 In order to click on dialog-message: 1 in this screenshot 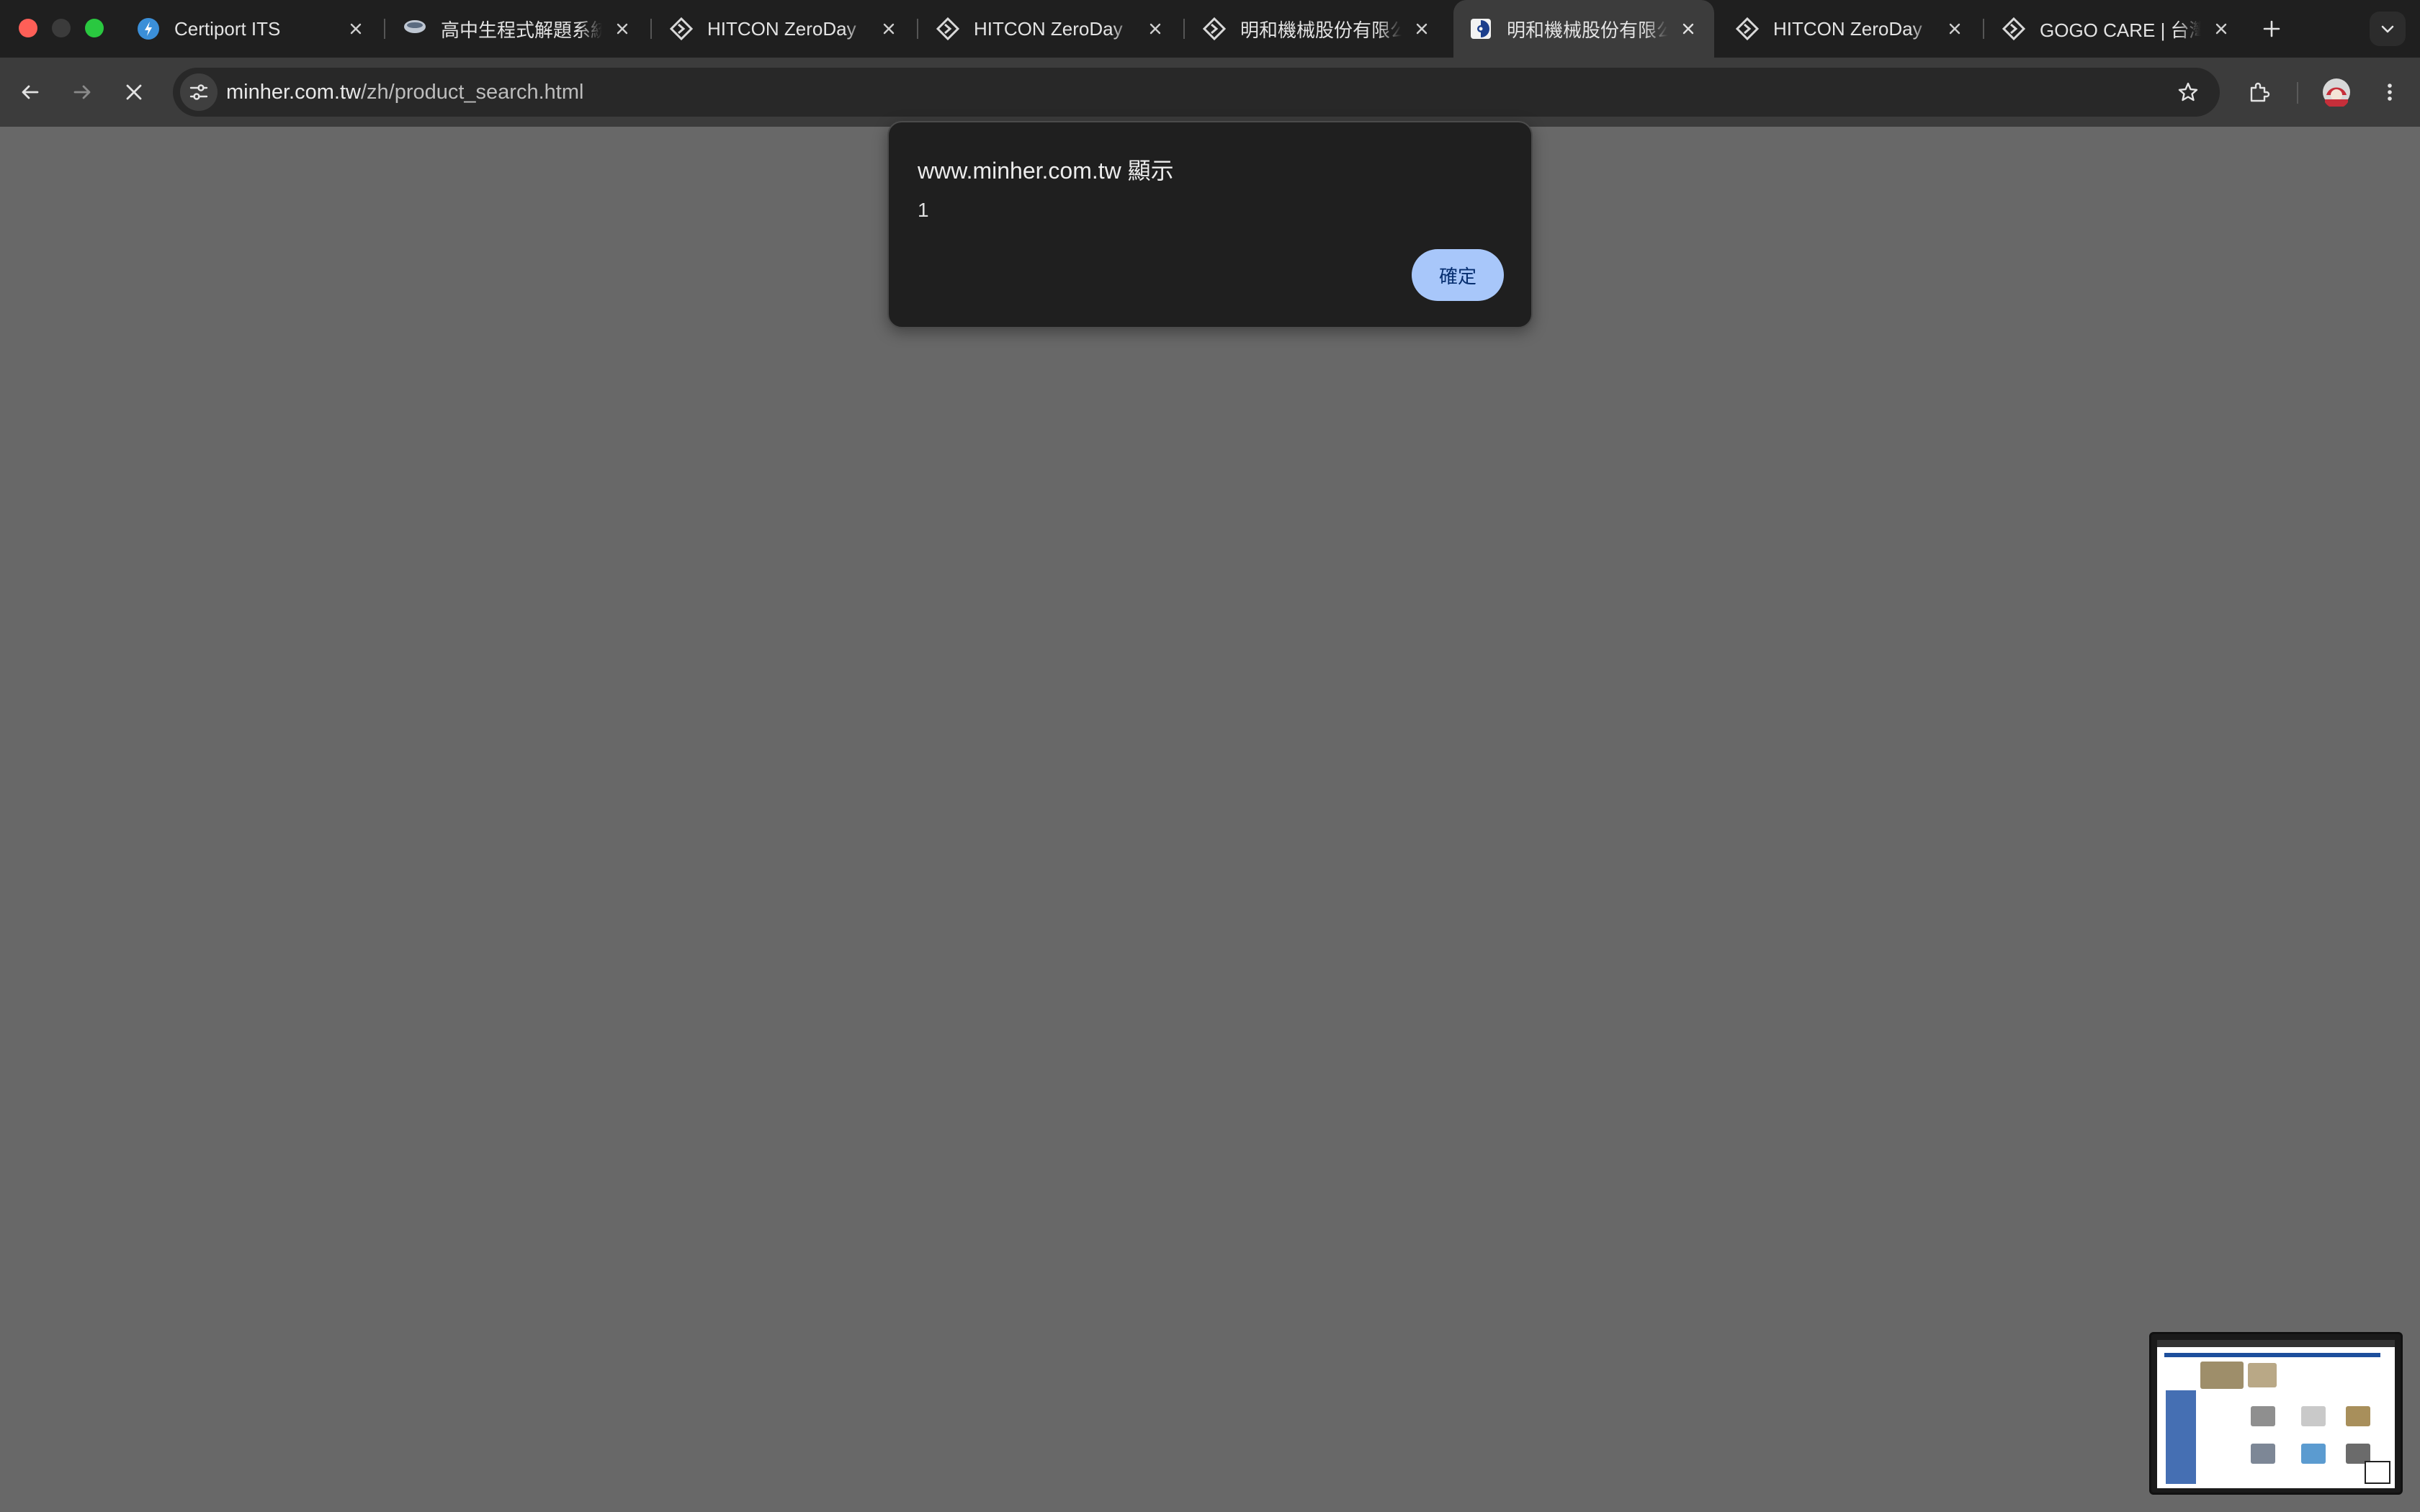, I will do `click(923, 210)`.